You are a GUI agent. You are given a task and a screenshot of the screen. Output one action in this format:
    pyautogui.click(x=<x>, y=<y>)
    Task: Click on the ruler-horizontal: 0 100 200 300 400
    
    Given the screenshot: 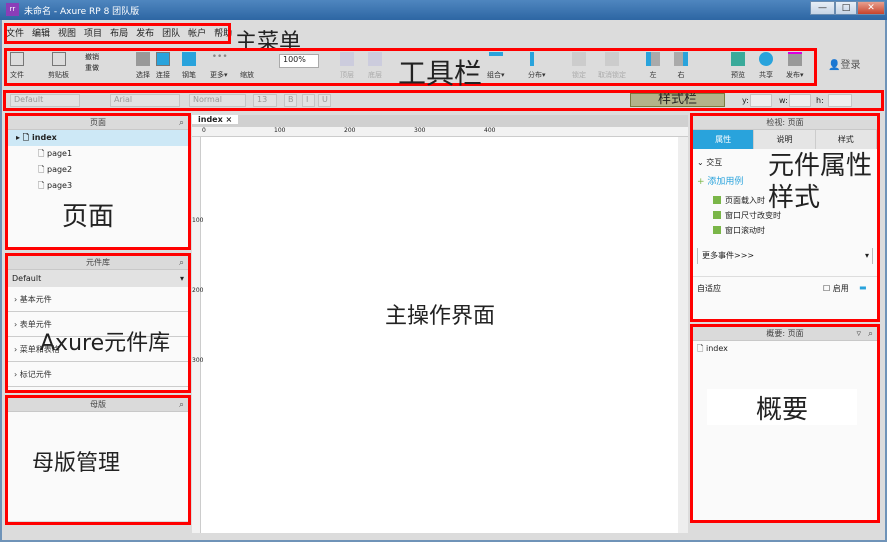 What is the action you would take?
    pyautogui.click(x=440, y=132)
    